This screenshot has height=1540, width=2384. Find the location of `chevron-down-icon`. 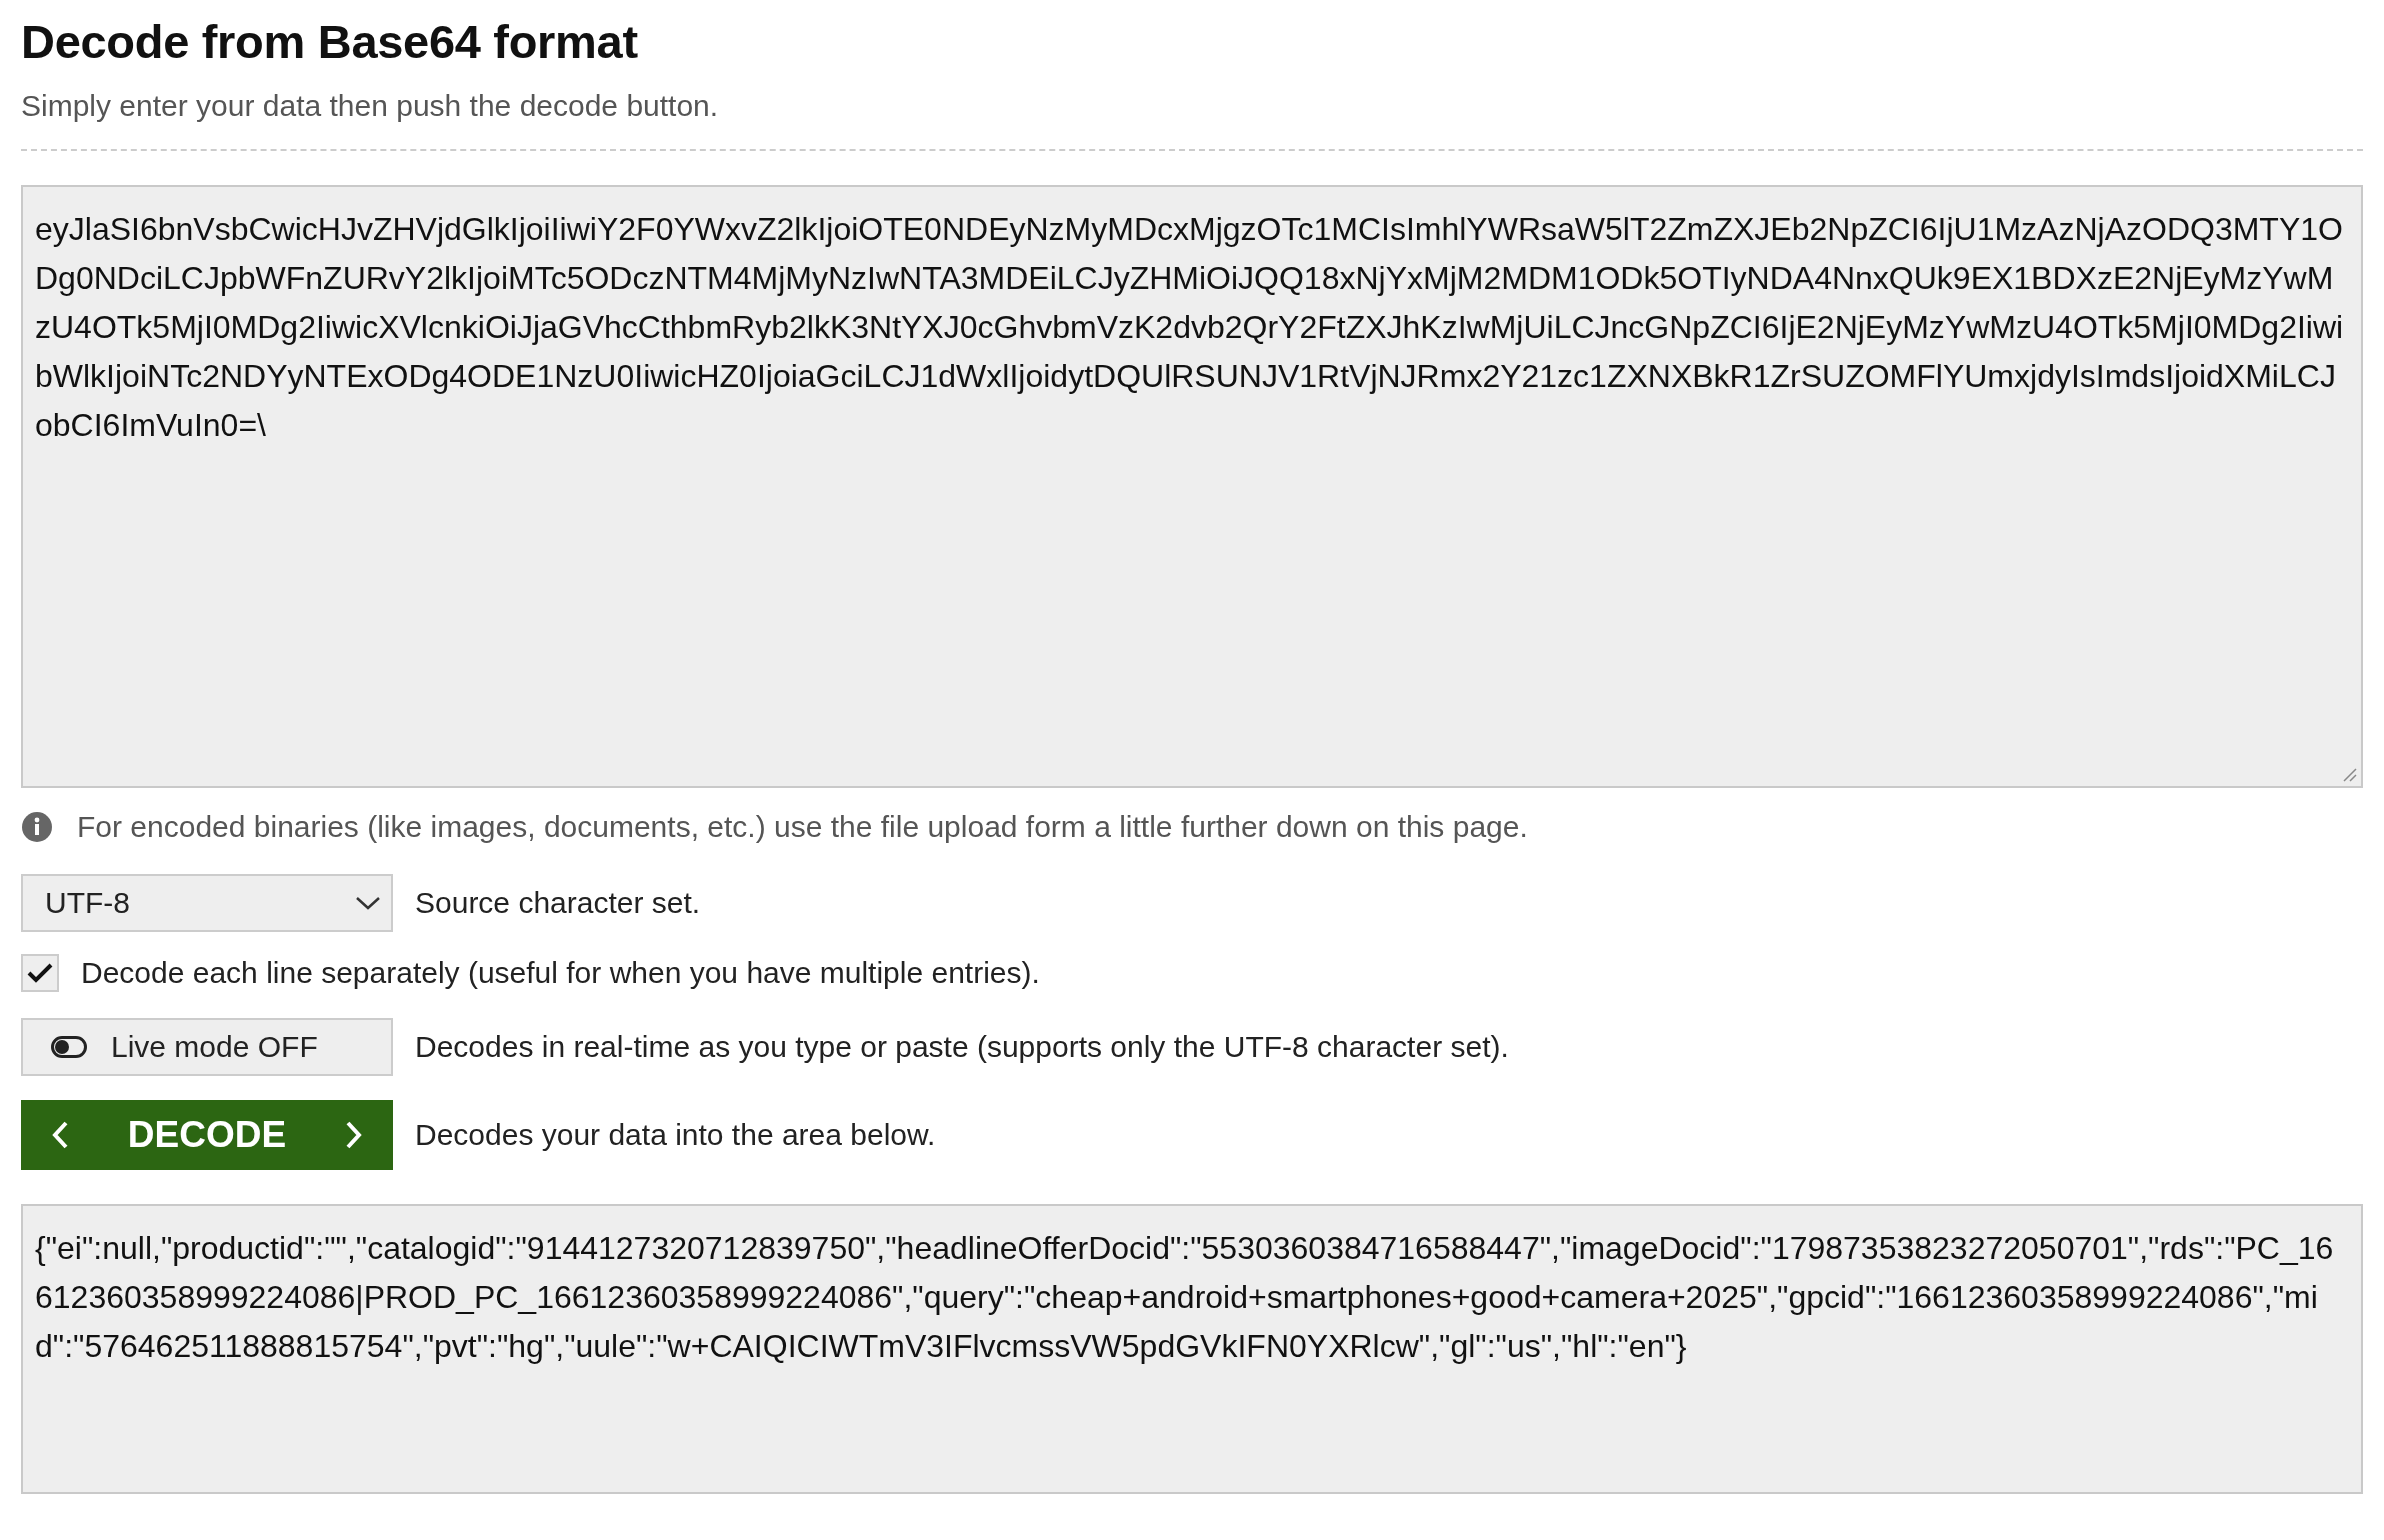

chevron-down-icon is located at coordinates (368, 903).